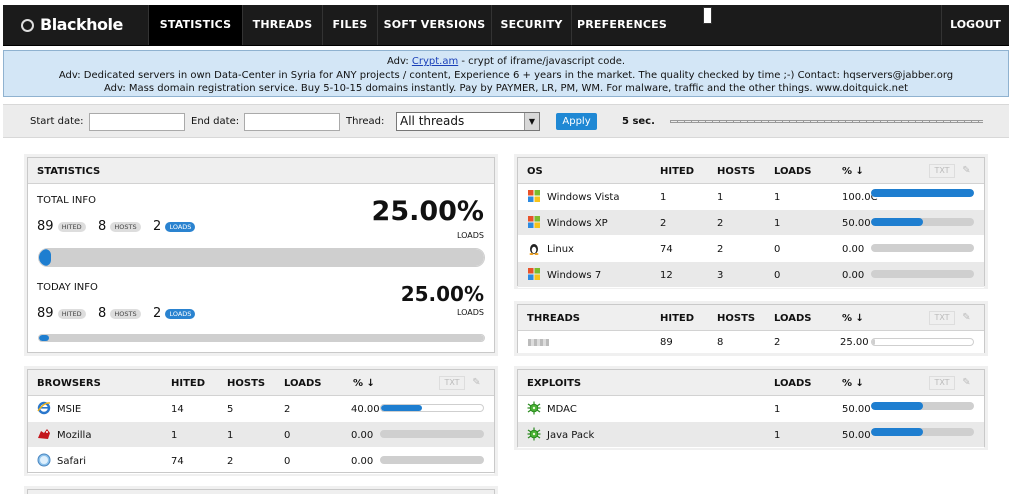 This screenshot has height=494, width=1012. What do you see at coordinates (27, 25) in the screenshot?
I see `logo-ring-icon` at bounding box center [27, 25].